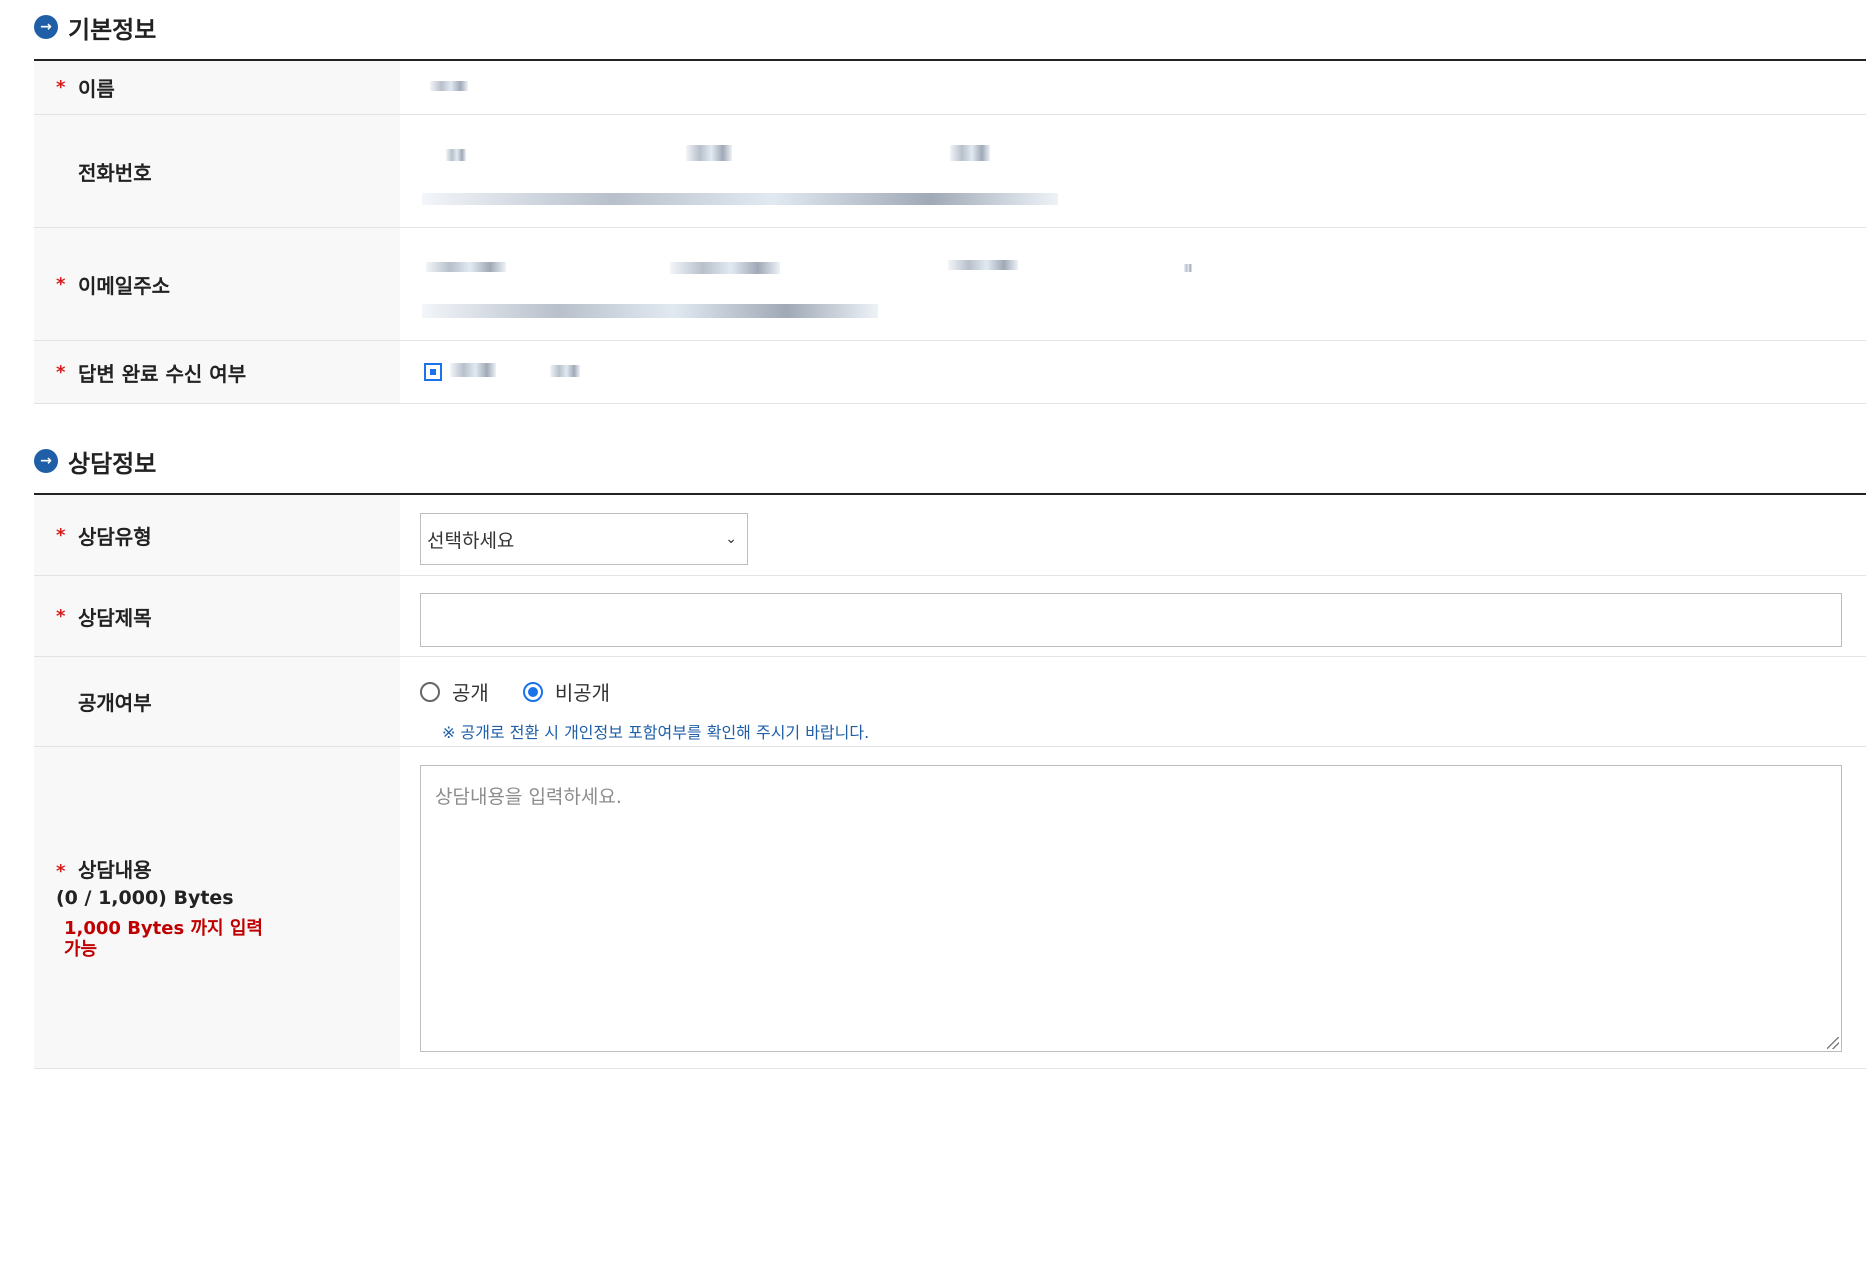  What do you see at coordinates (115, 870) in the screenshot?
I see `consult-content-label-text: 상담내용` at bounding box center [115, 870].